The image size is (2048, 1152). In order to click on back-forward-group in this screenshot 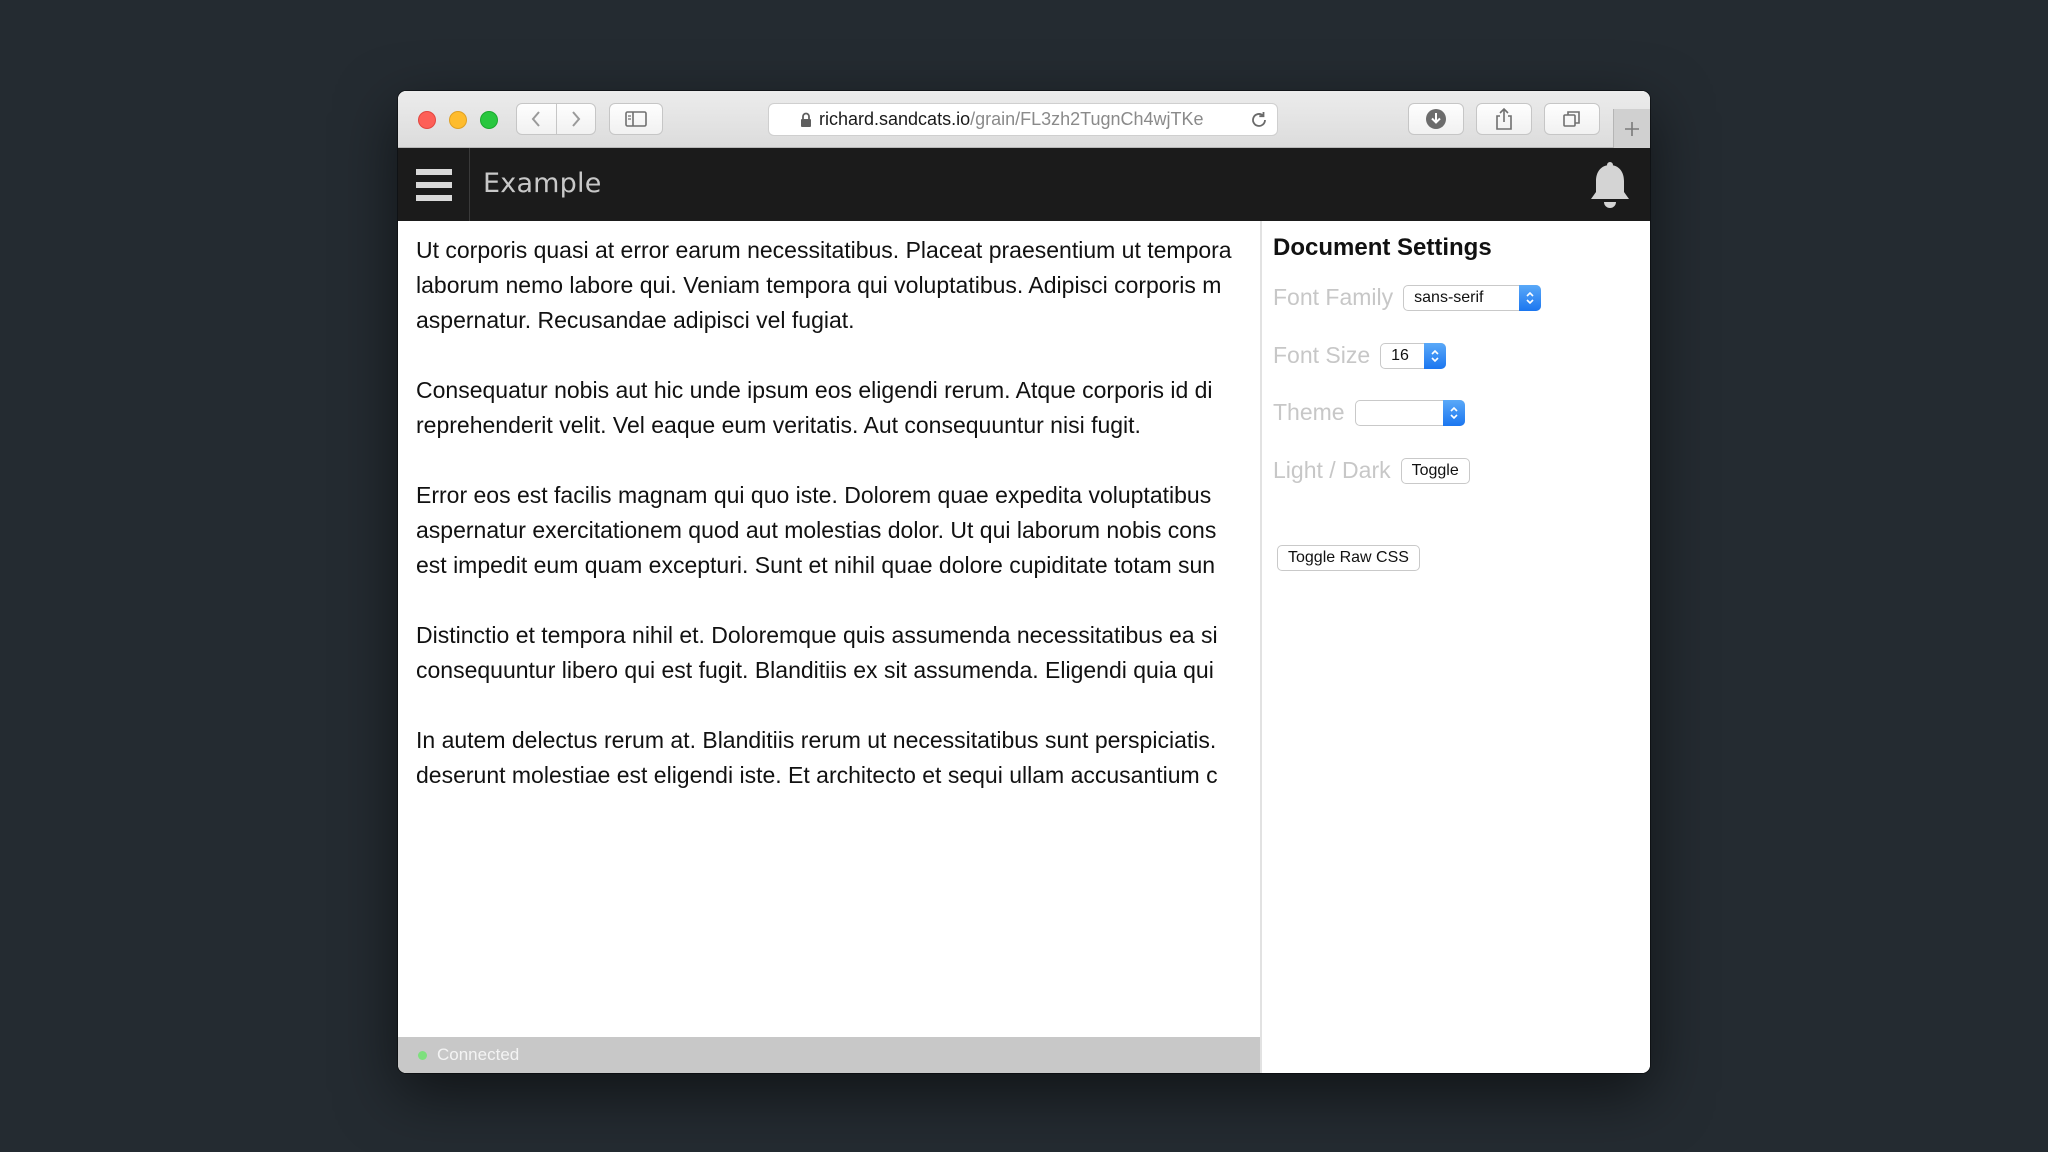, I will do `click(556, 119)`.